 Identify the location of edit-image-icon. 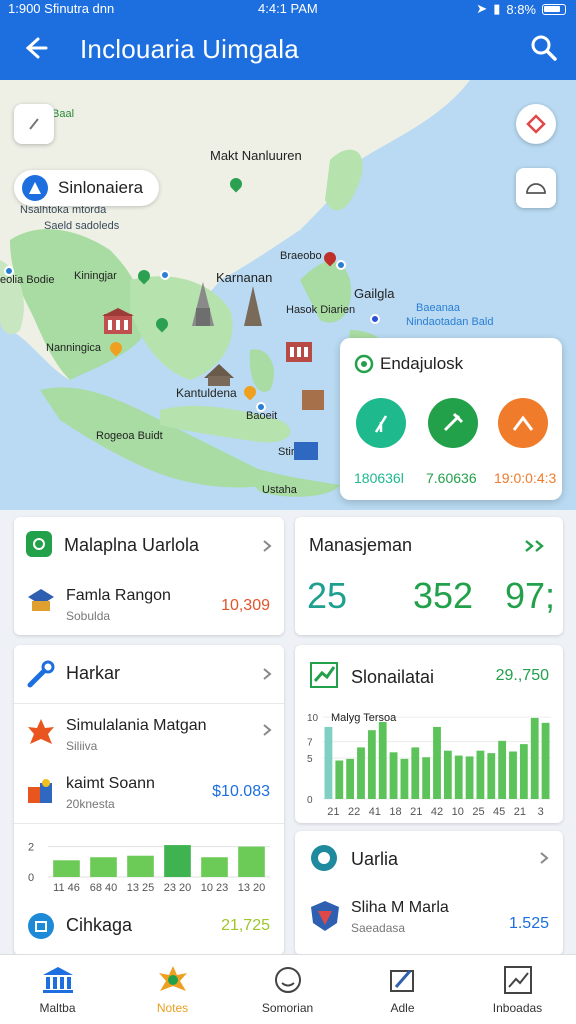
(402, 981).